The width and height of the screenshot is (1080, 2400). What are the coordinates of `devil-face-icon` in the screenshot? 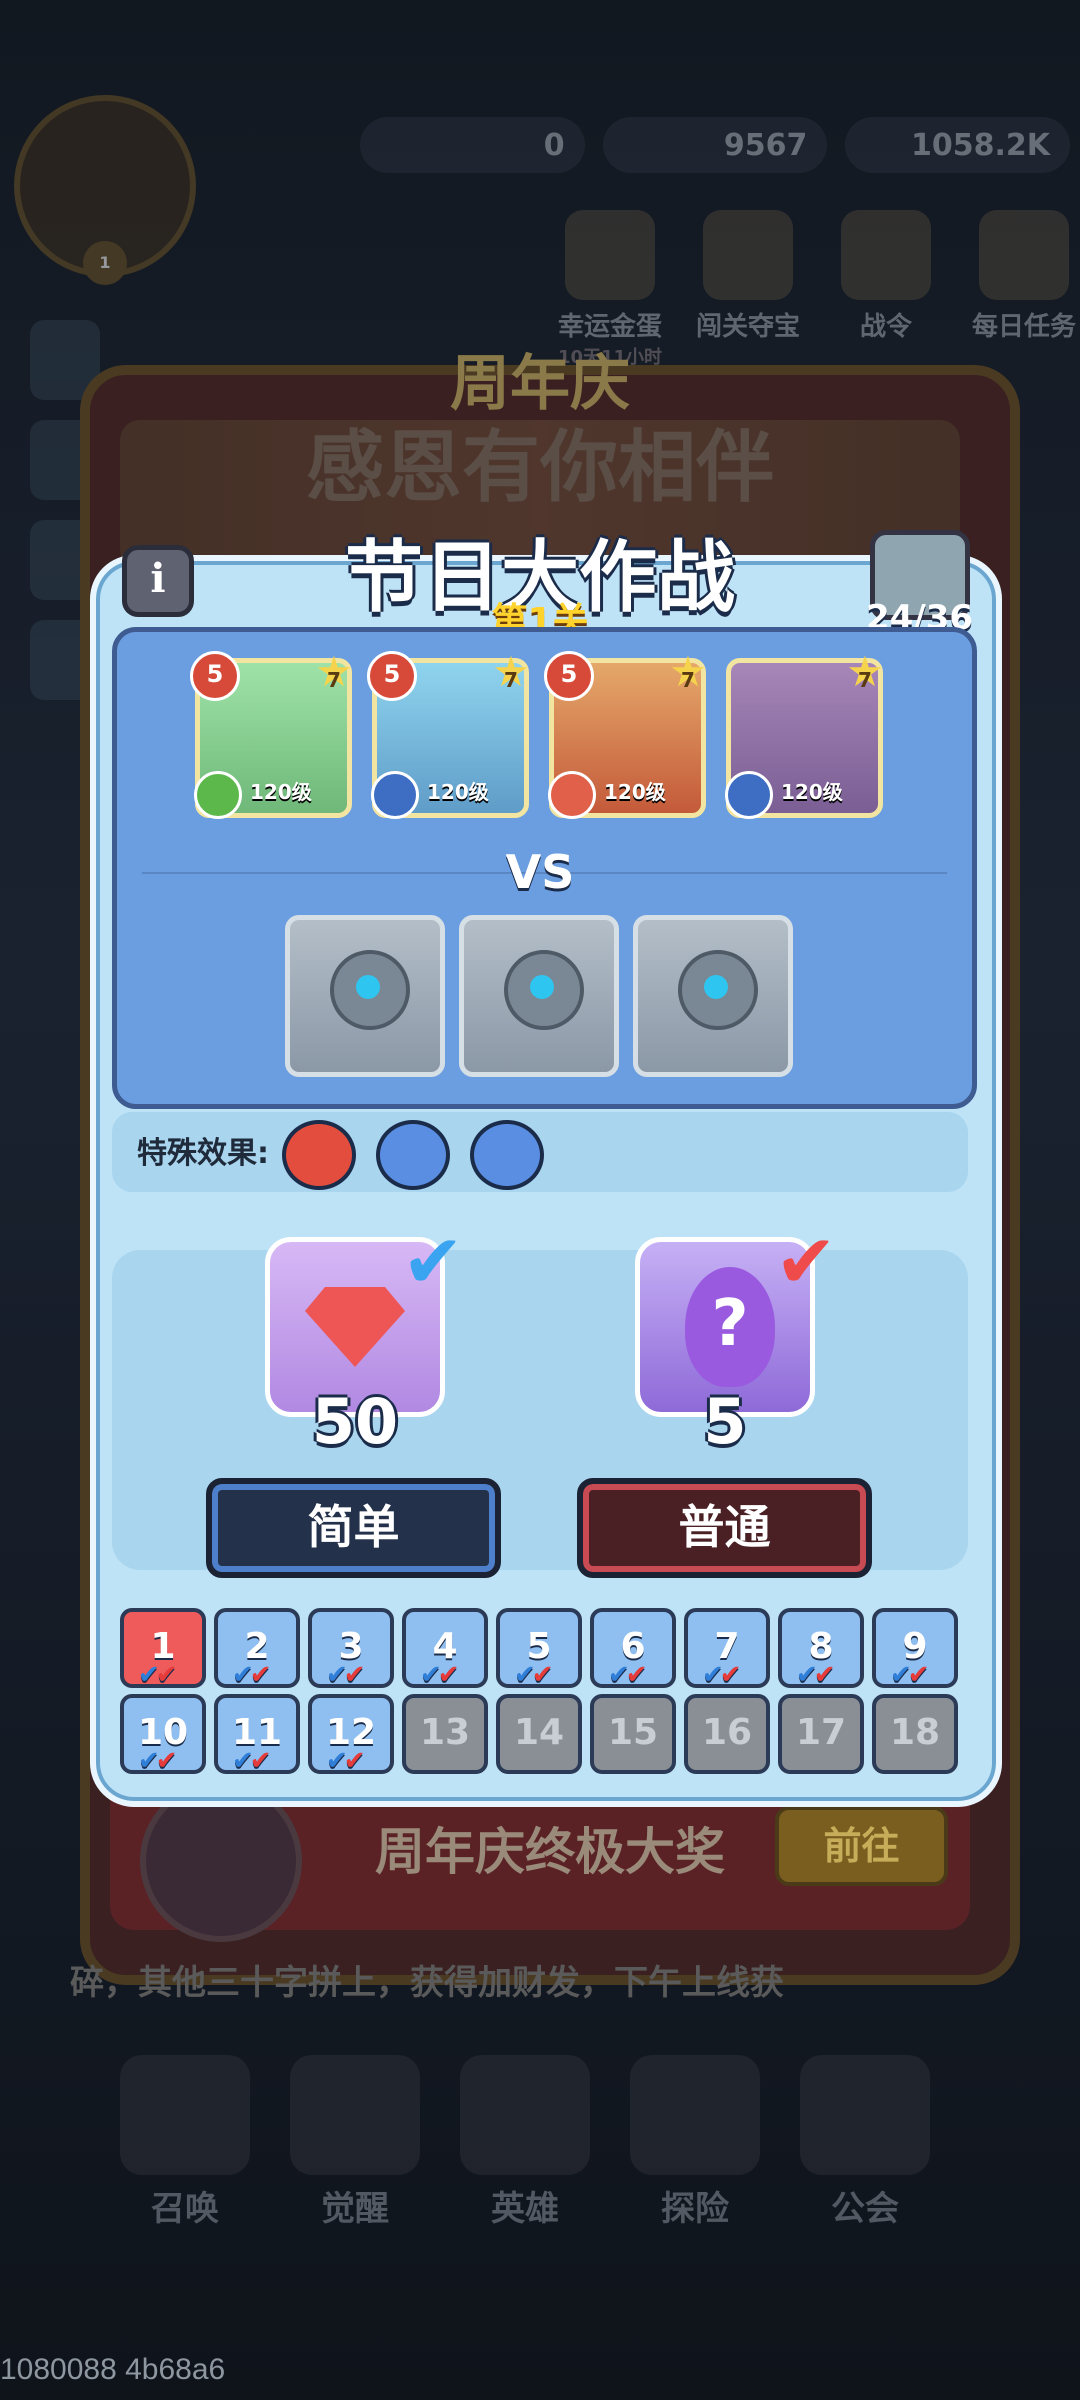 It's located at (319, 1155).